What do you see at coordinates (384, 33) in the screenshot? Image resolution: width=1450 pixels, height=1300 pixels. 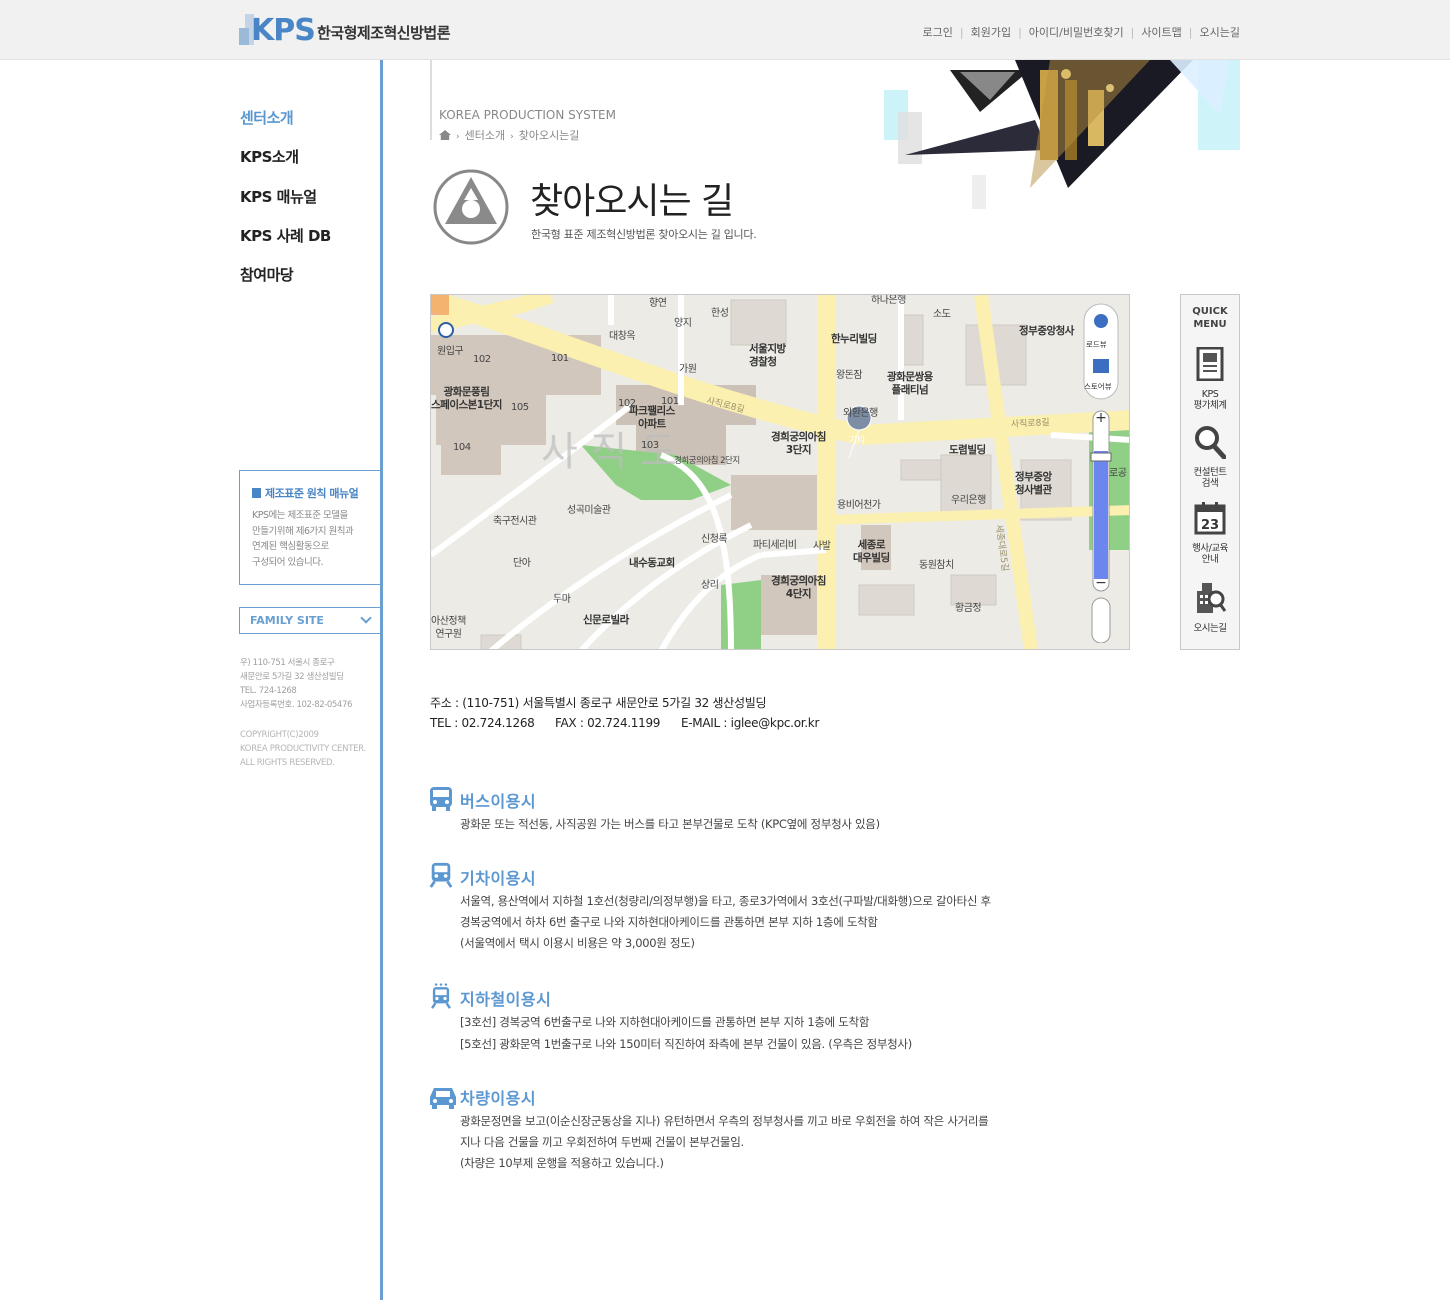 I see `logo-name: 한국형제조혁신방법론` at bounding box center [384, 33].